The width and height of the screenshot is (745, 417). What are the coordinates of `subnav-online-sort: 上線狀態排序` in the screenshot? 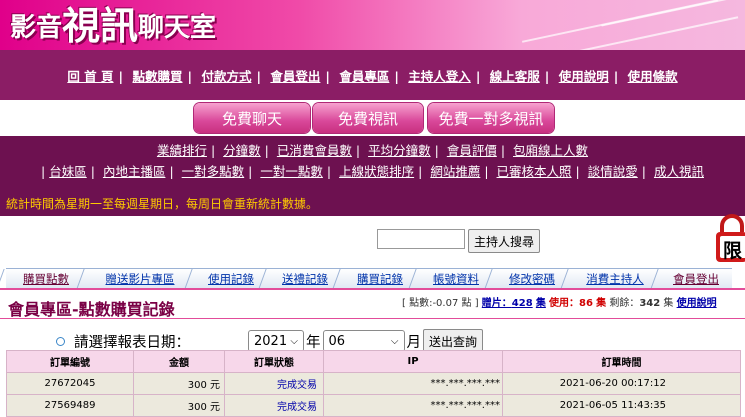 It's located at (376, 171).